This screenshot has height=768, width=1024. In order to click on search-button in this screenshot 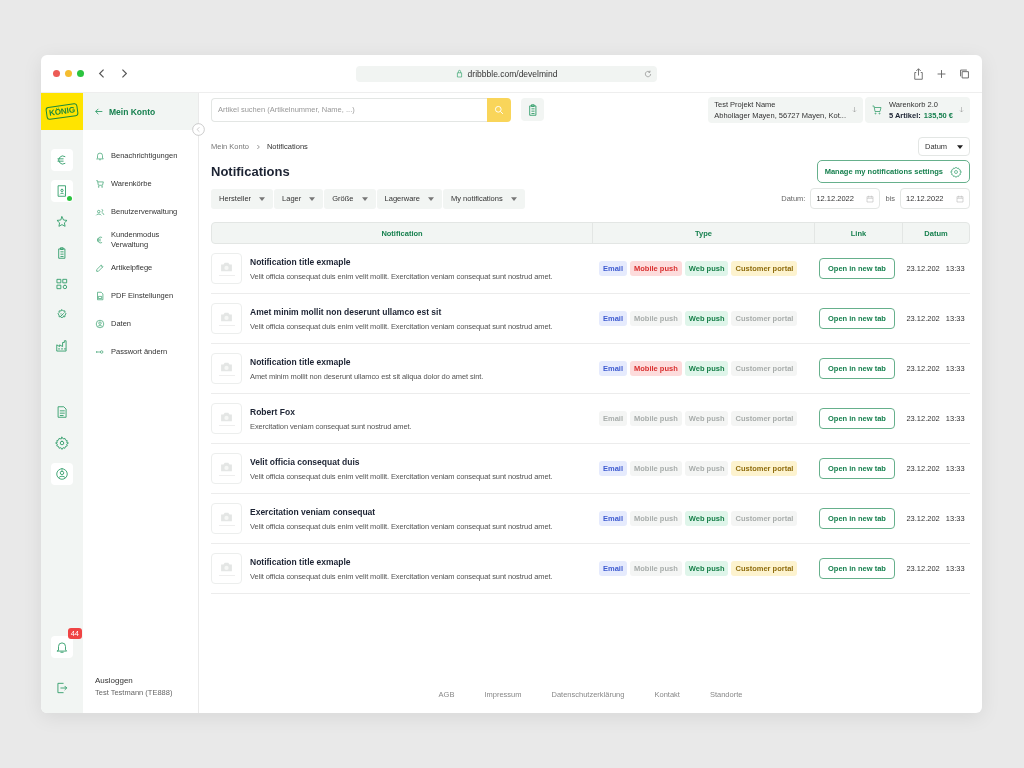, I will do `click(499, 109)`.